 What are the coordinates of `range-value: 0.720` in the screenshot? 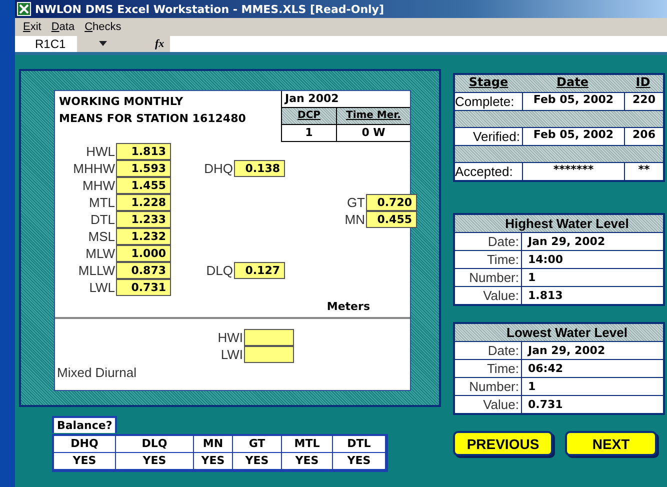 It's located at (391, 202).